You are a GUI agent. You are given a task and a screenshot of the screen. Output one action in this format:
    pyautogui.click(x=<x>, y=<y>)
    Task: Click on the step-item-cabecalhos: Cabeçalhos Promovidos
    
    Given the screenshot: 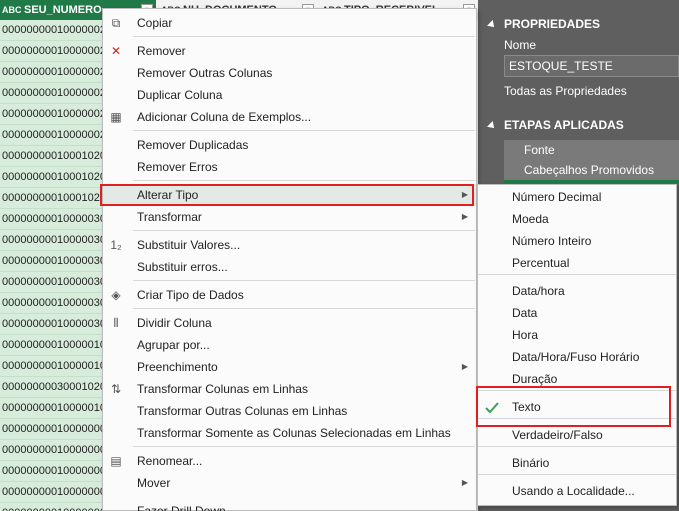 What is the action you would take?
    pyautogui.click(x=591, y=170)
    